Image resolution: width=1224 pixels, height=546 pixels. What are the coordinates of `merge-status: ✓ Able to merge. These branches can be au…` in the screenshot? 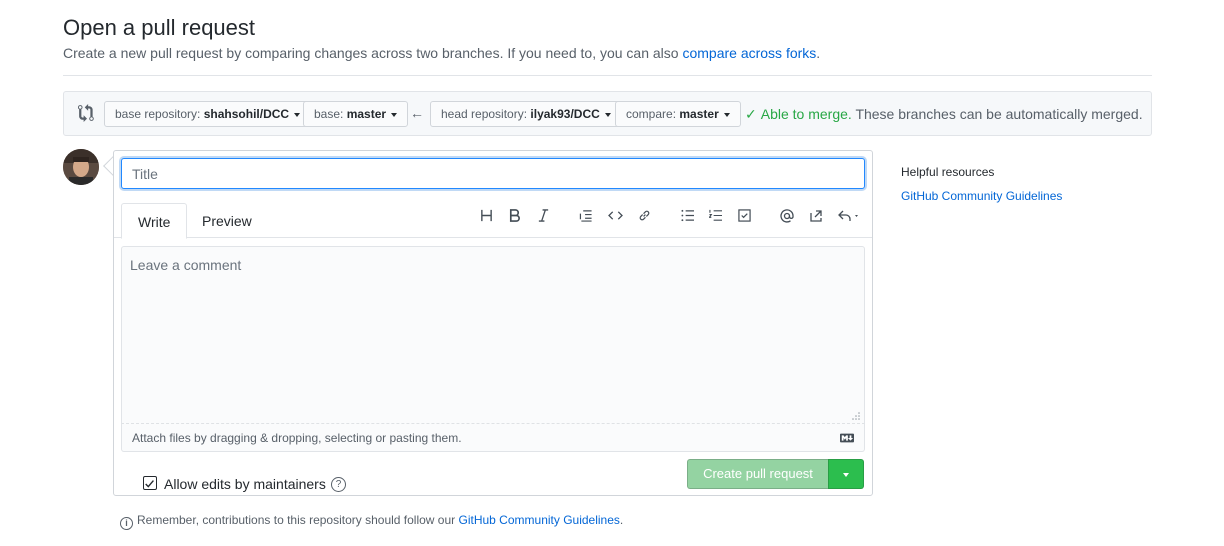 It's located at (944, 114).